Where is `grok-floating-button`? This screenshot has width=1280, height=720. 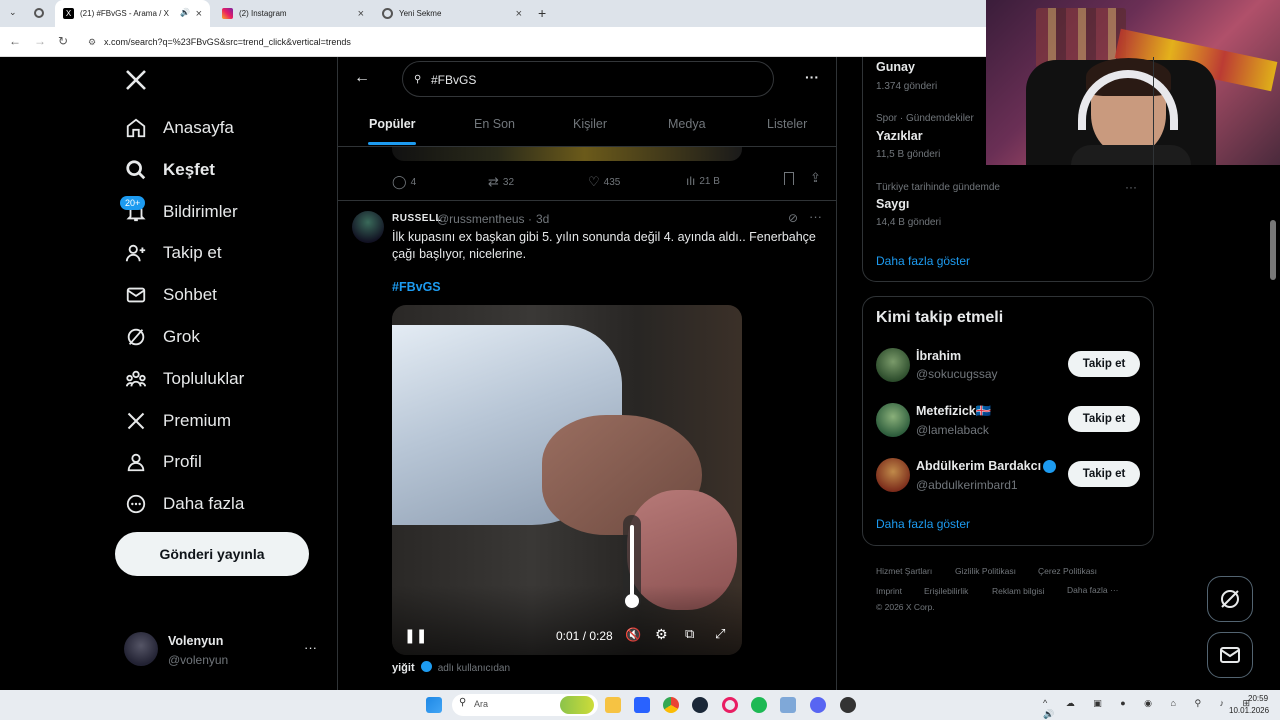 grok-floating-button is located at coordinates (1230, 599).